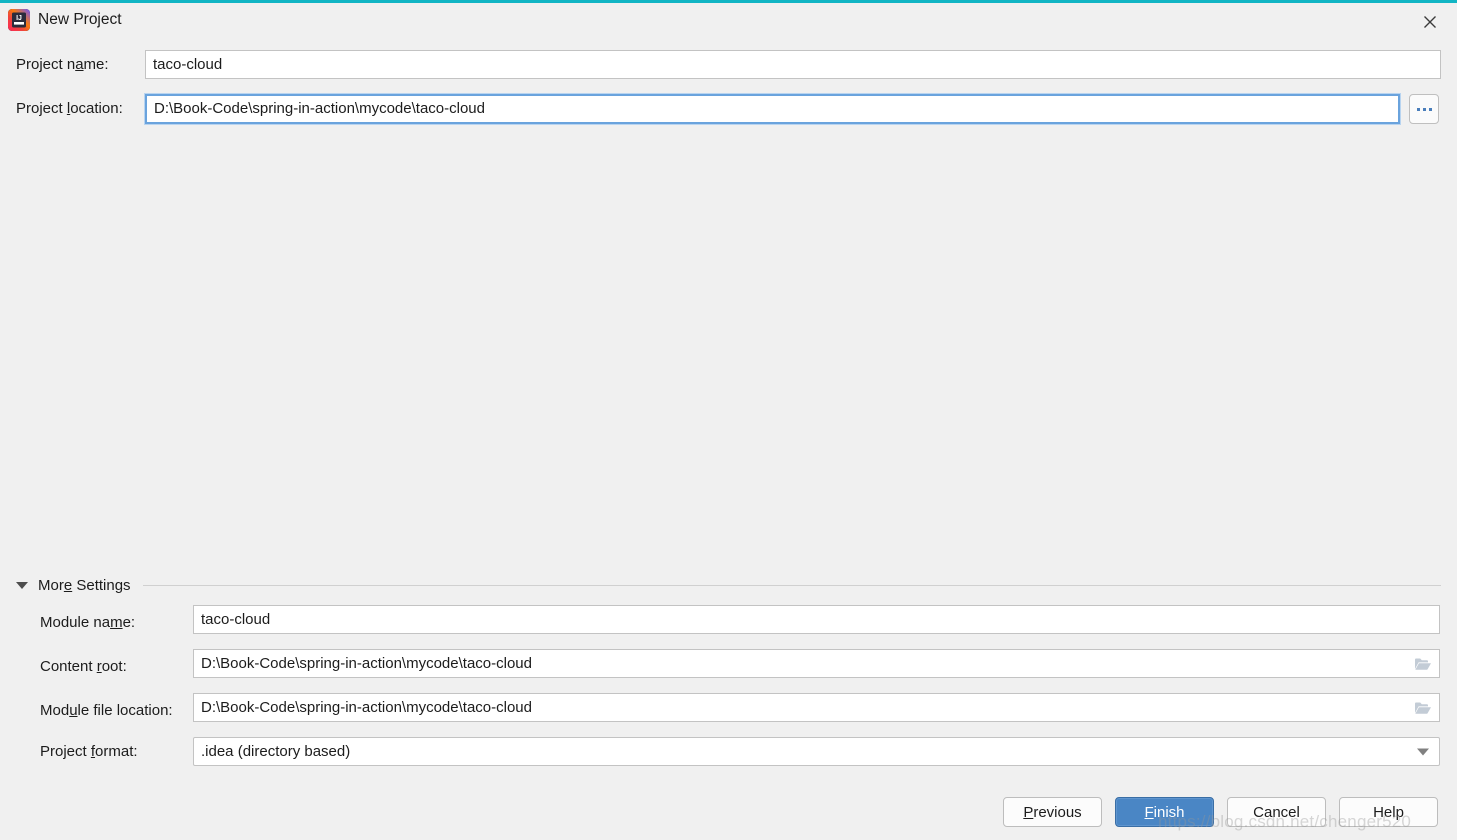 The width and height of the screenshot is (1457, 840). Describe the element at coordinates (106, 710) in the screenshot. I see `module-file-location-label: Module file location:` at that location.